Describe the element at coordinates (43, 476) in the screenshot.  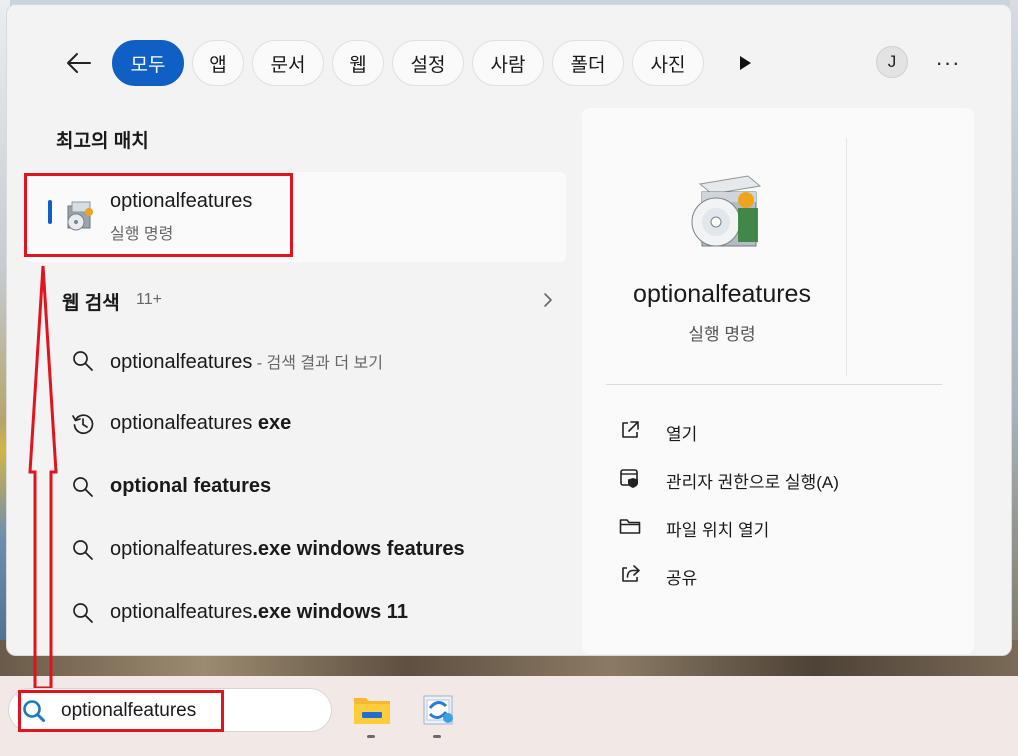
I see `annotation-arrow` at that location.